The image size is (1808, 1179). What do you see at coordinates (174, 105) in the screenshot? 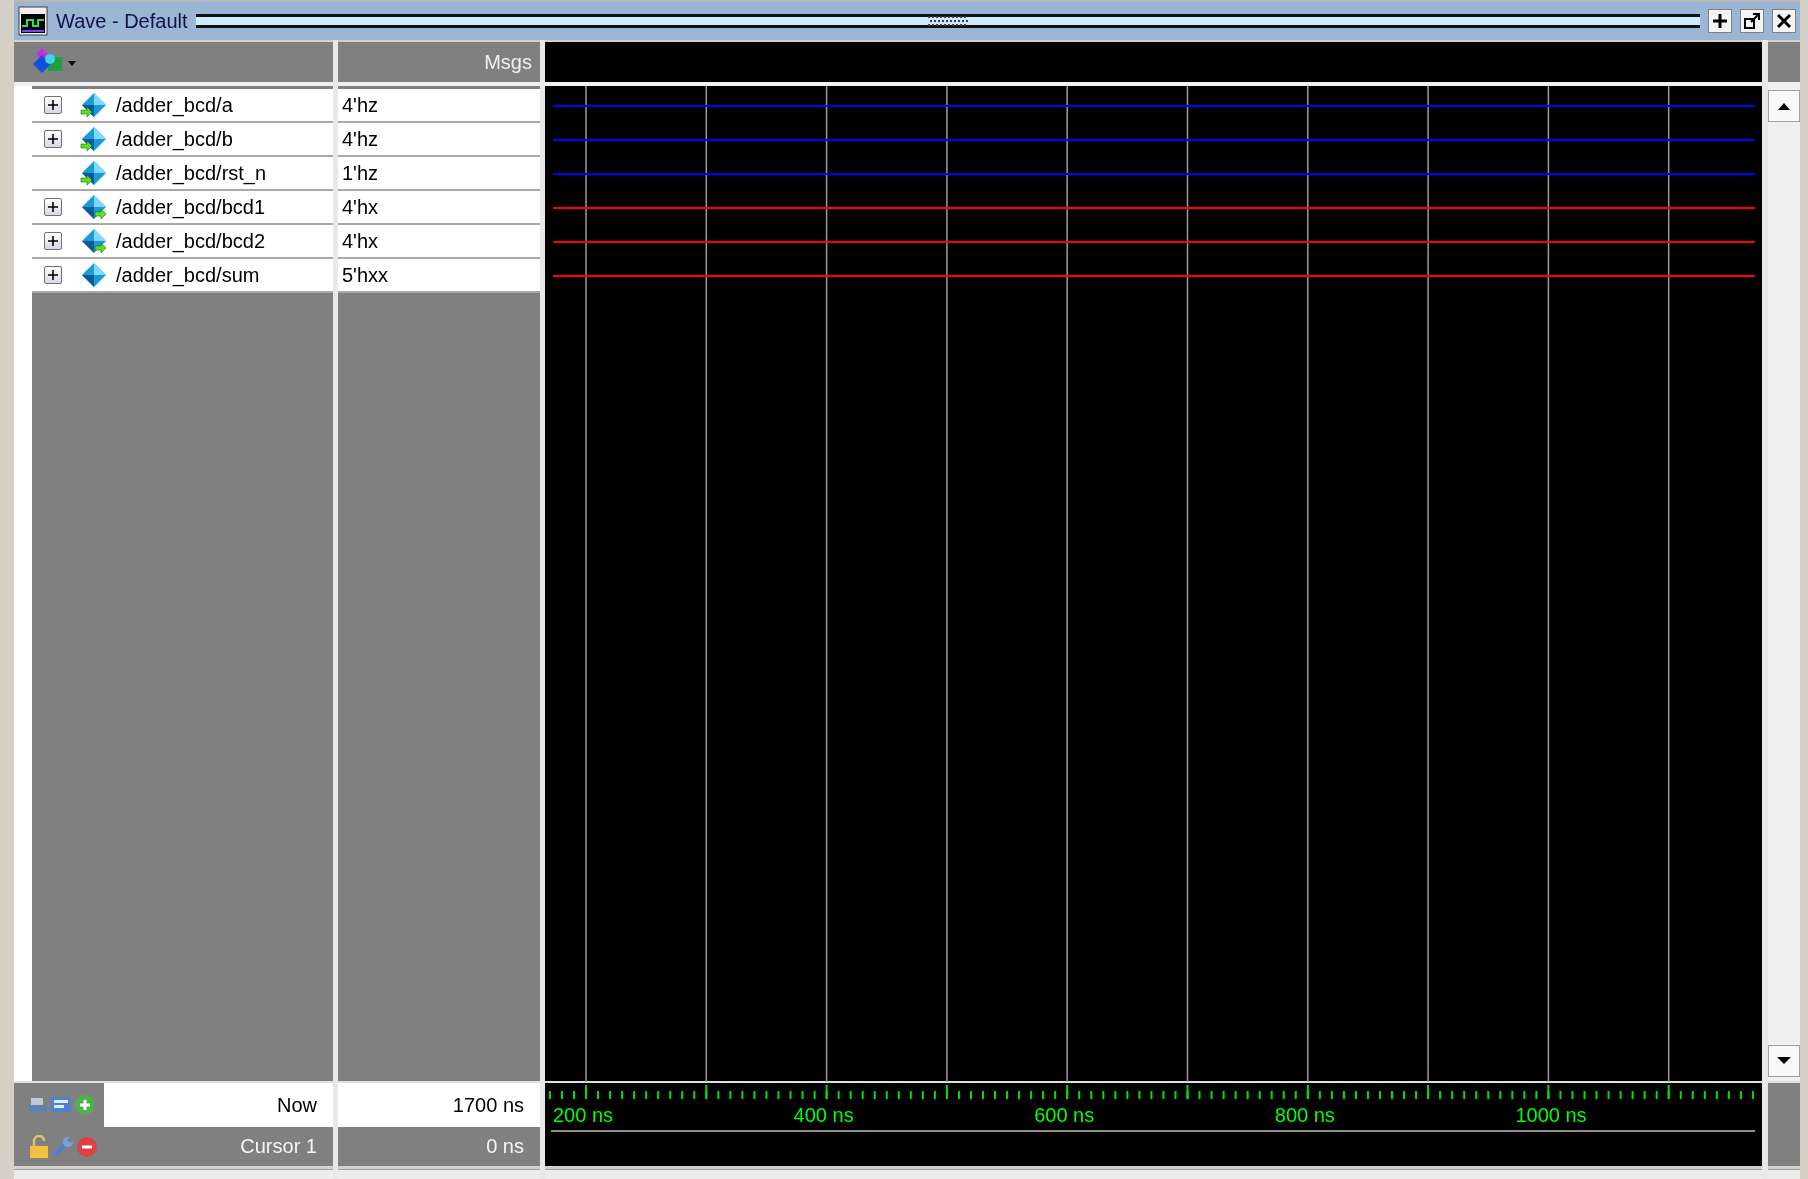
I see `signal-name: /adder_bcd/a` at bounding box center [174, 105].